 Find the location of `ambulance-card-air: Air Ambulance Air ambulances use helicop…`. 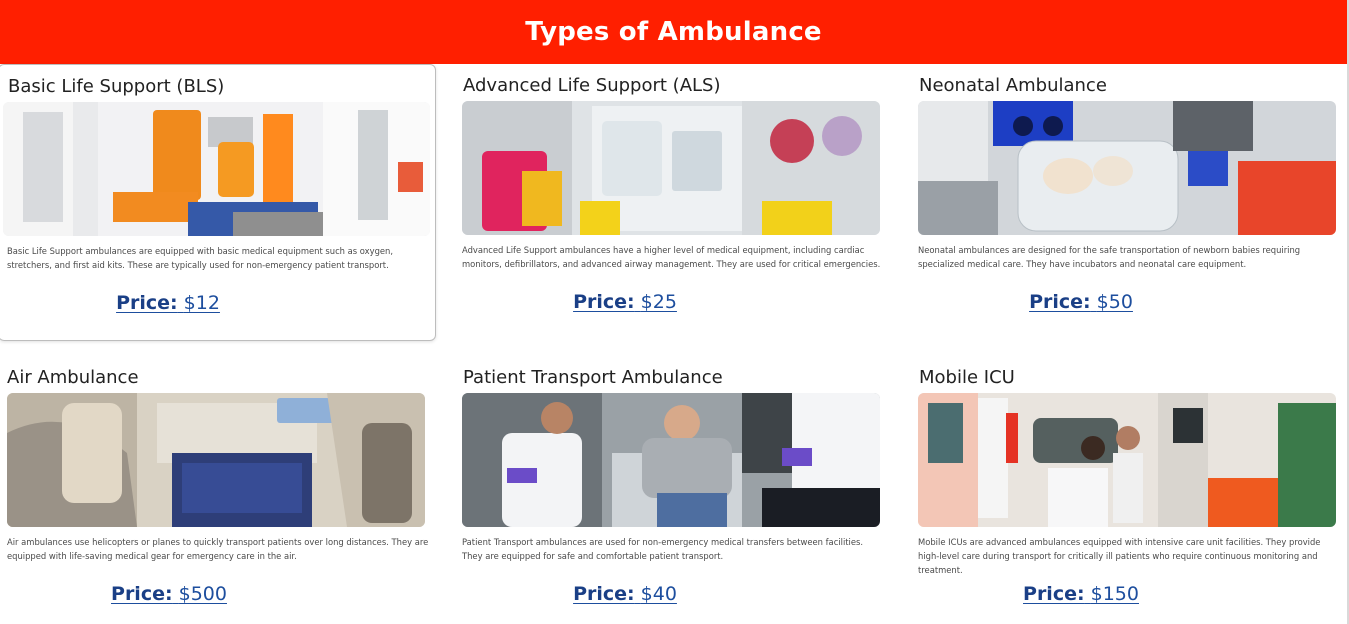

ambulance-card-air: Air Ambulance Air ambulances use helicop… is located at coordinates (219, 490).